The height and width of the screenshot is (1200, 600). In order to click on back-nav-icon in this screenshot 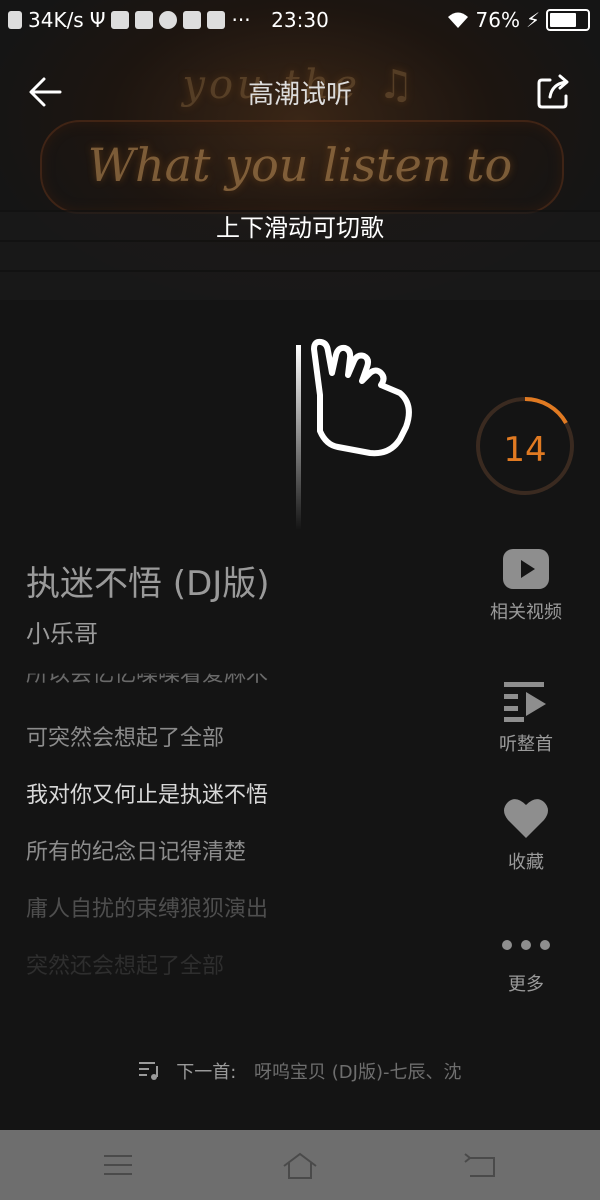, I will do `click(482, 1165)`.